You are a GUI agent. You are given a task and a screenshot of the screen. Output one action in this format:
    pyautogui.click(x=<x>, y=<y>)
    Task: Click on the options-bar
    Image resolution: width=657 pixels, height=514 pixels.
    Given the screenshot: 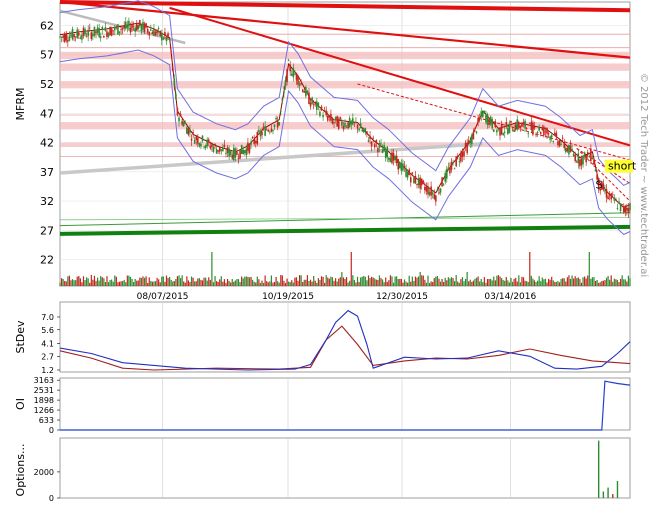 What is the action you would take?
    pyautogui.click(x=608, y=492)
    